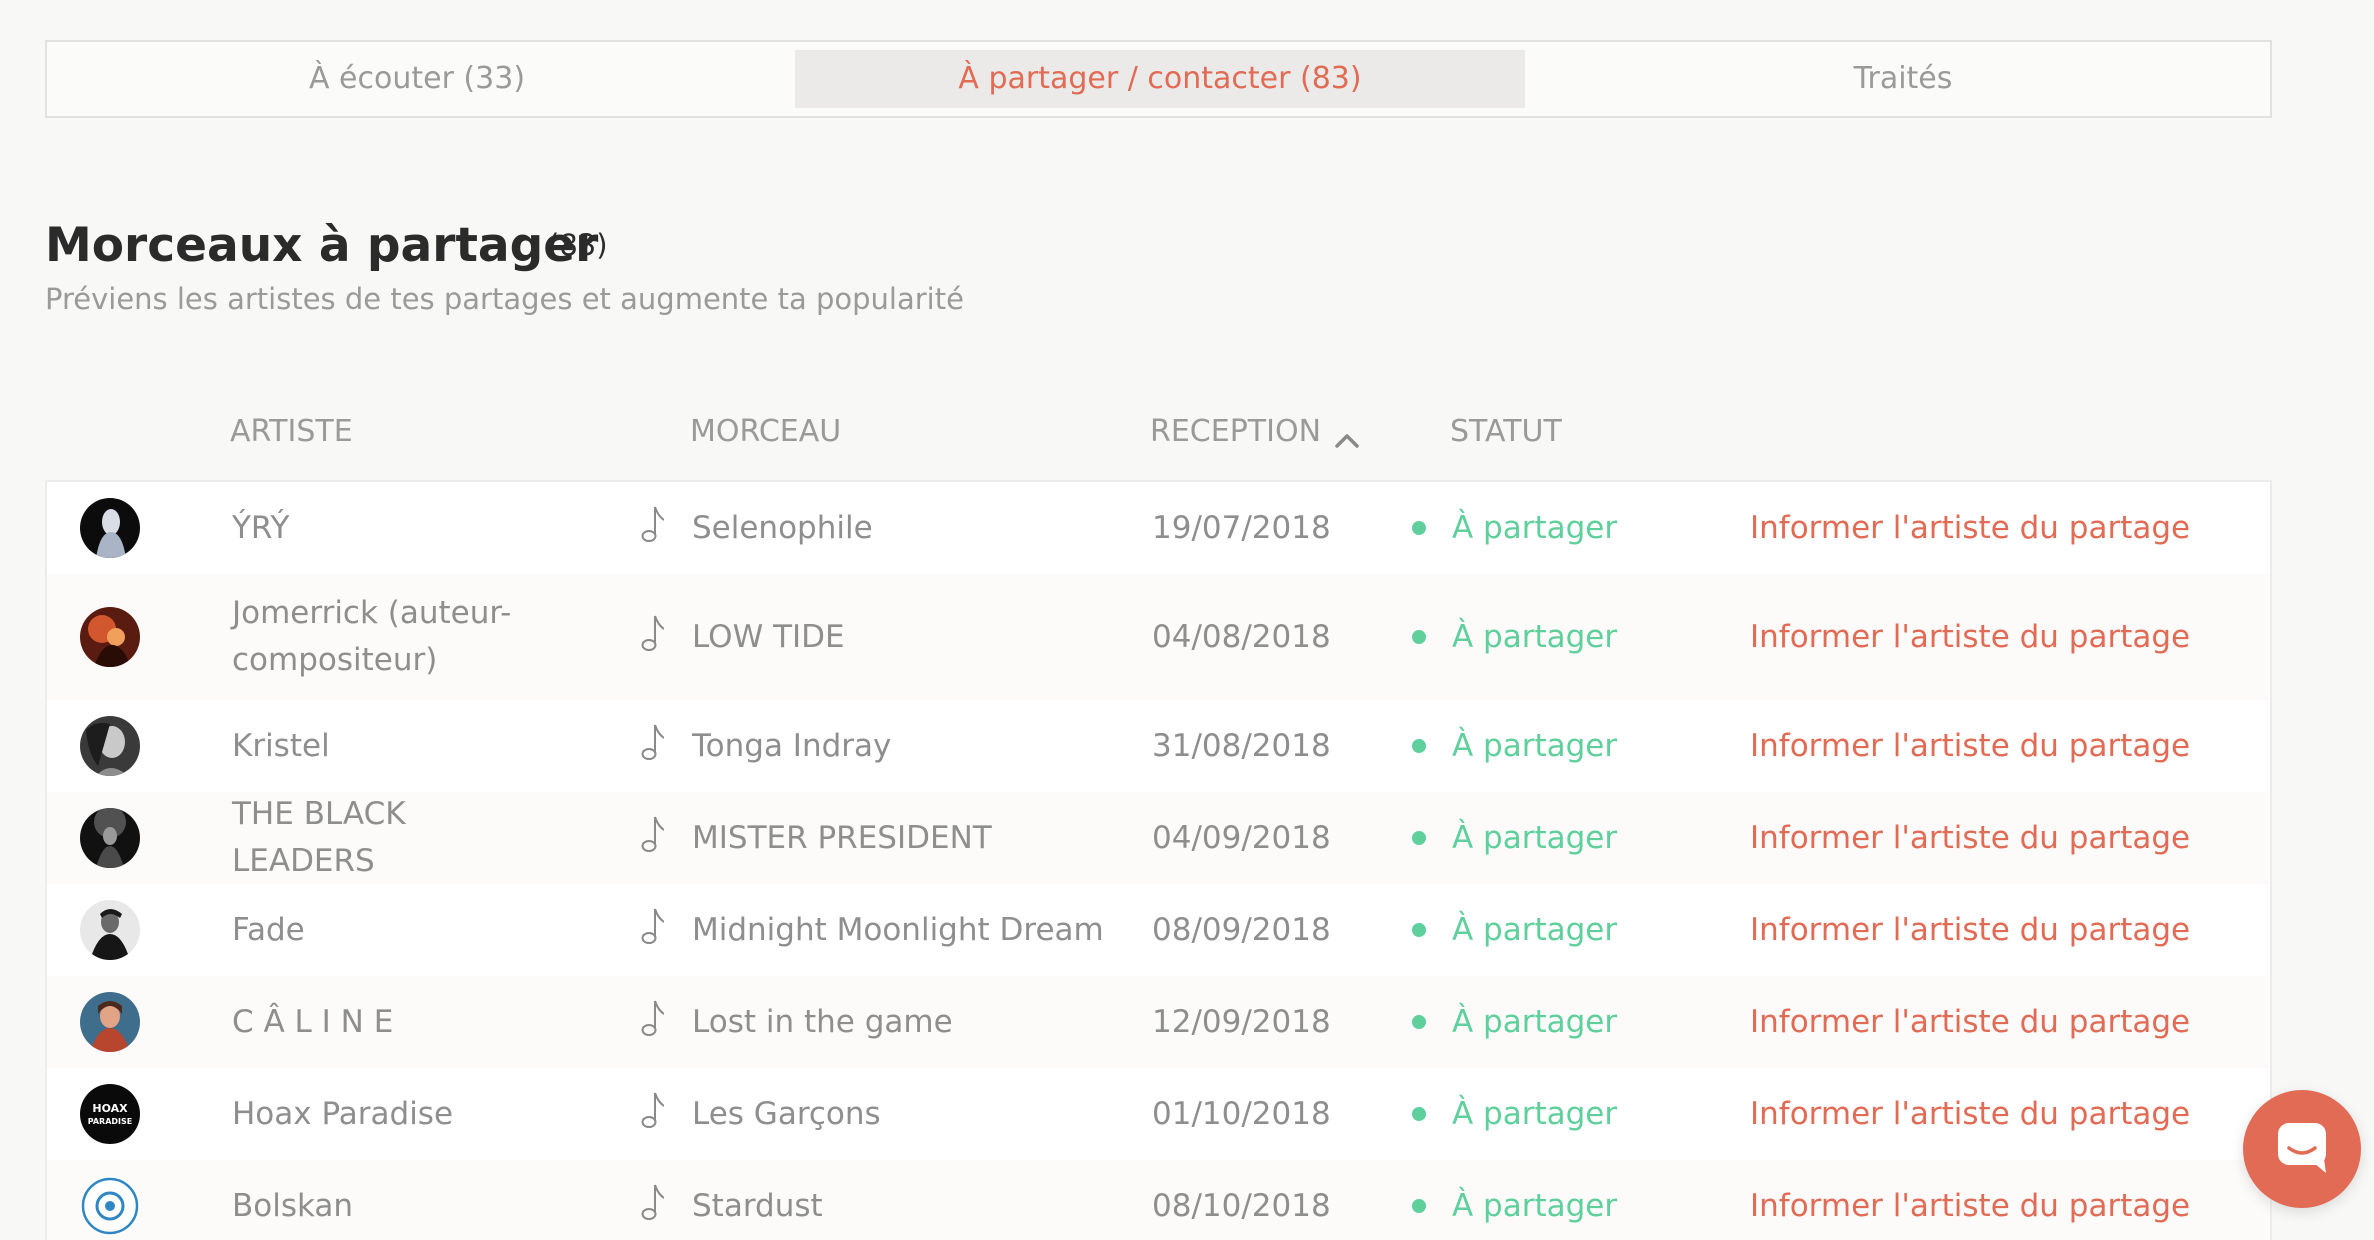 The image size is (2374, 1240). I want to click on reception-date: 08/09/2018, so click(1241, 930).